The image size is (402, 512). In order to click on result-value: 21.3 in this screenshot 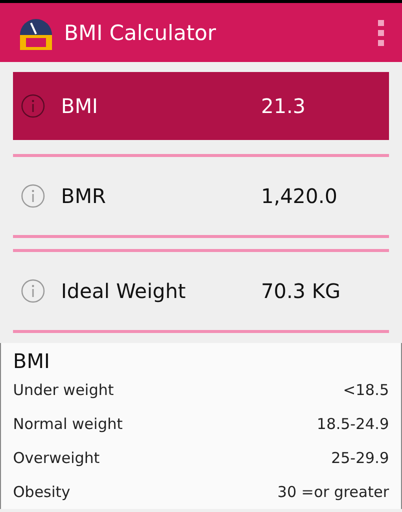, I will do `click(283, 106)`.